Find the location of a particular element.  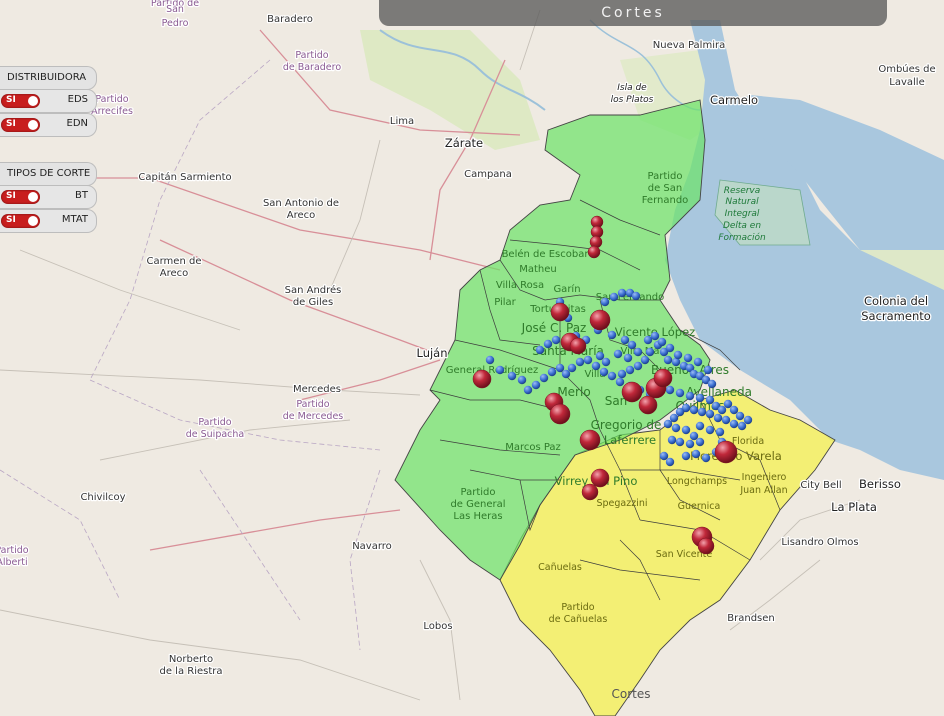

filter-row-eds: SI EDS is located at coordinates (48, 101).